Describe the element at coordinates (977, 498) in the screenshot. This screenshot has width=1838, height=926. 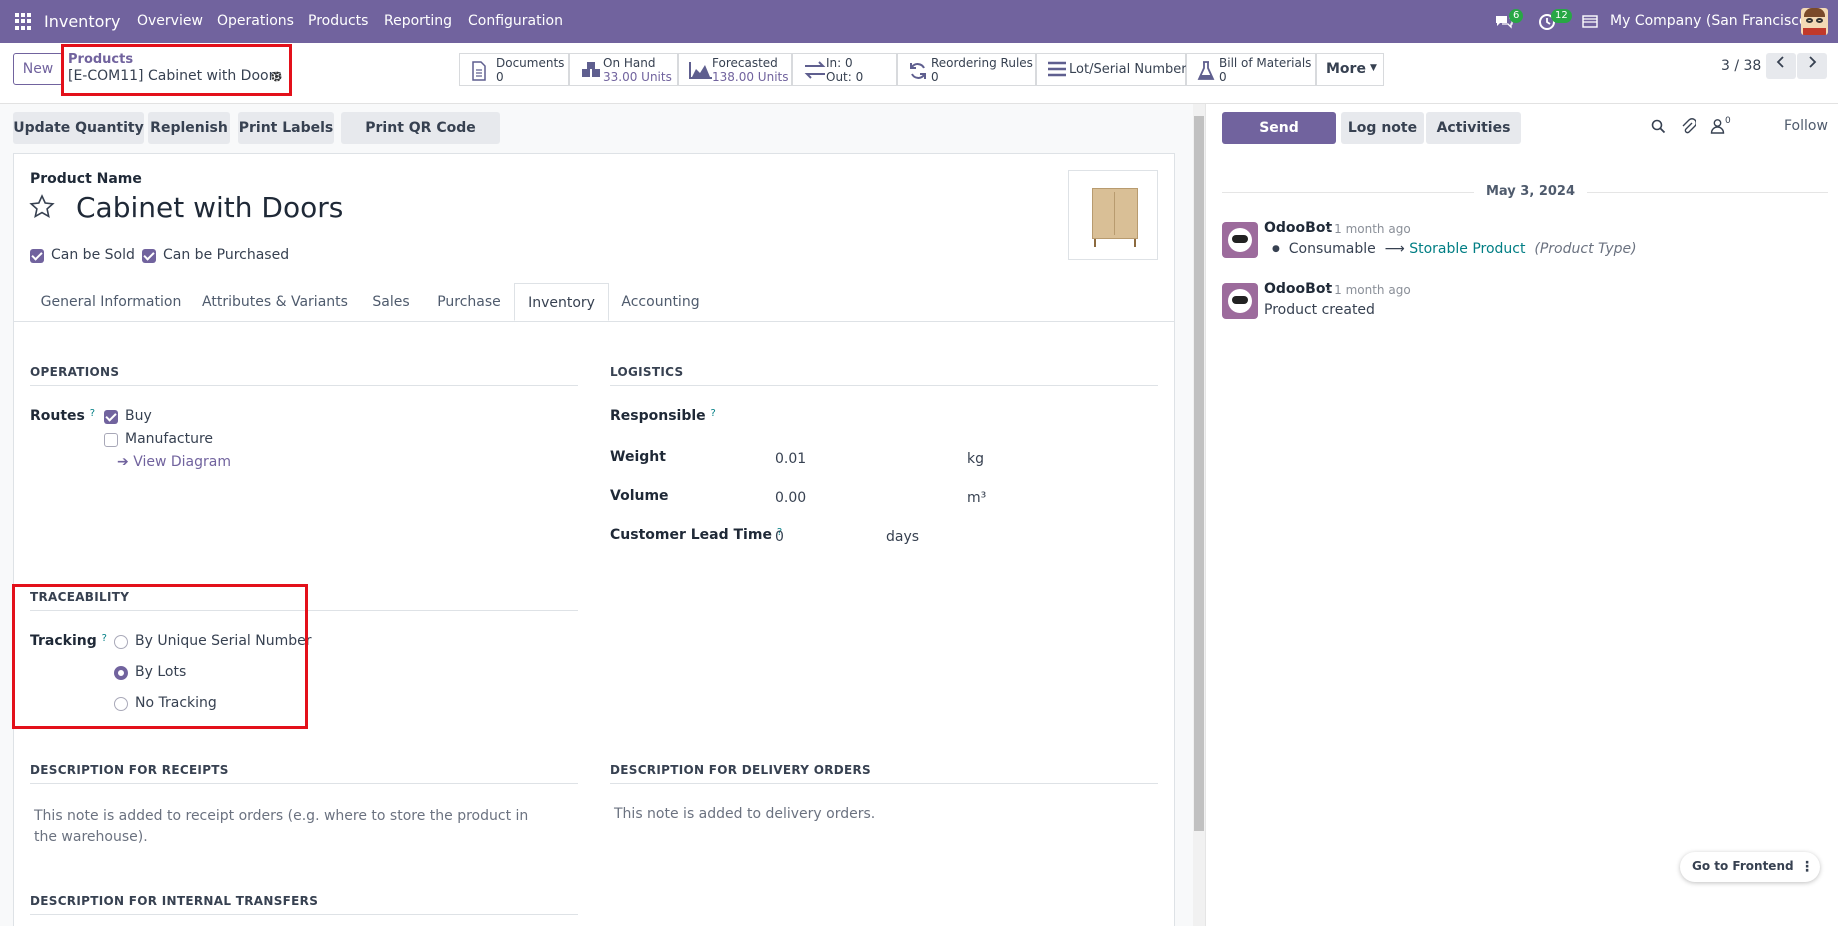
I see `volume-unit: m³` at that location.